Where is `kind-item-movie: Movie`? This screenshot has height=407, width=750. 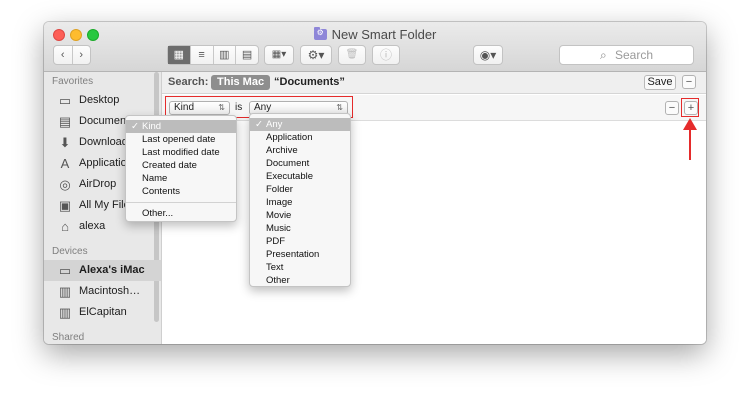
kind-item-movie: Movie is located at coordinates (300, 215).